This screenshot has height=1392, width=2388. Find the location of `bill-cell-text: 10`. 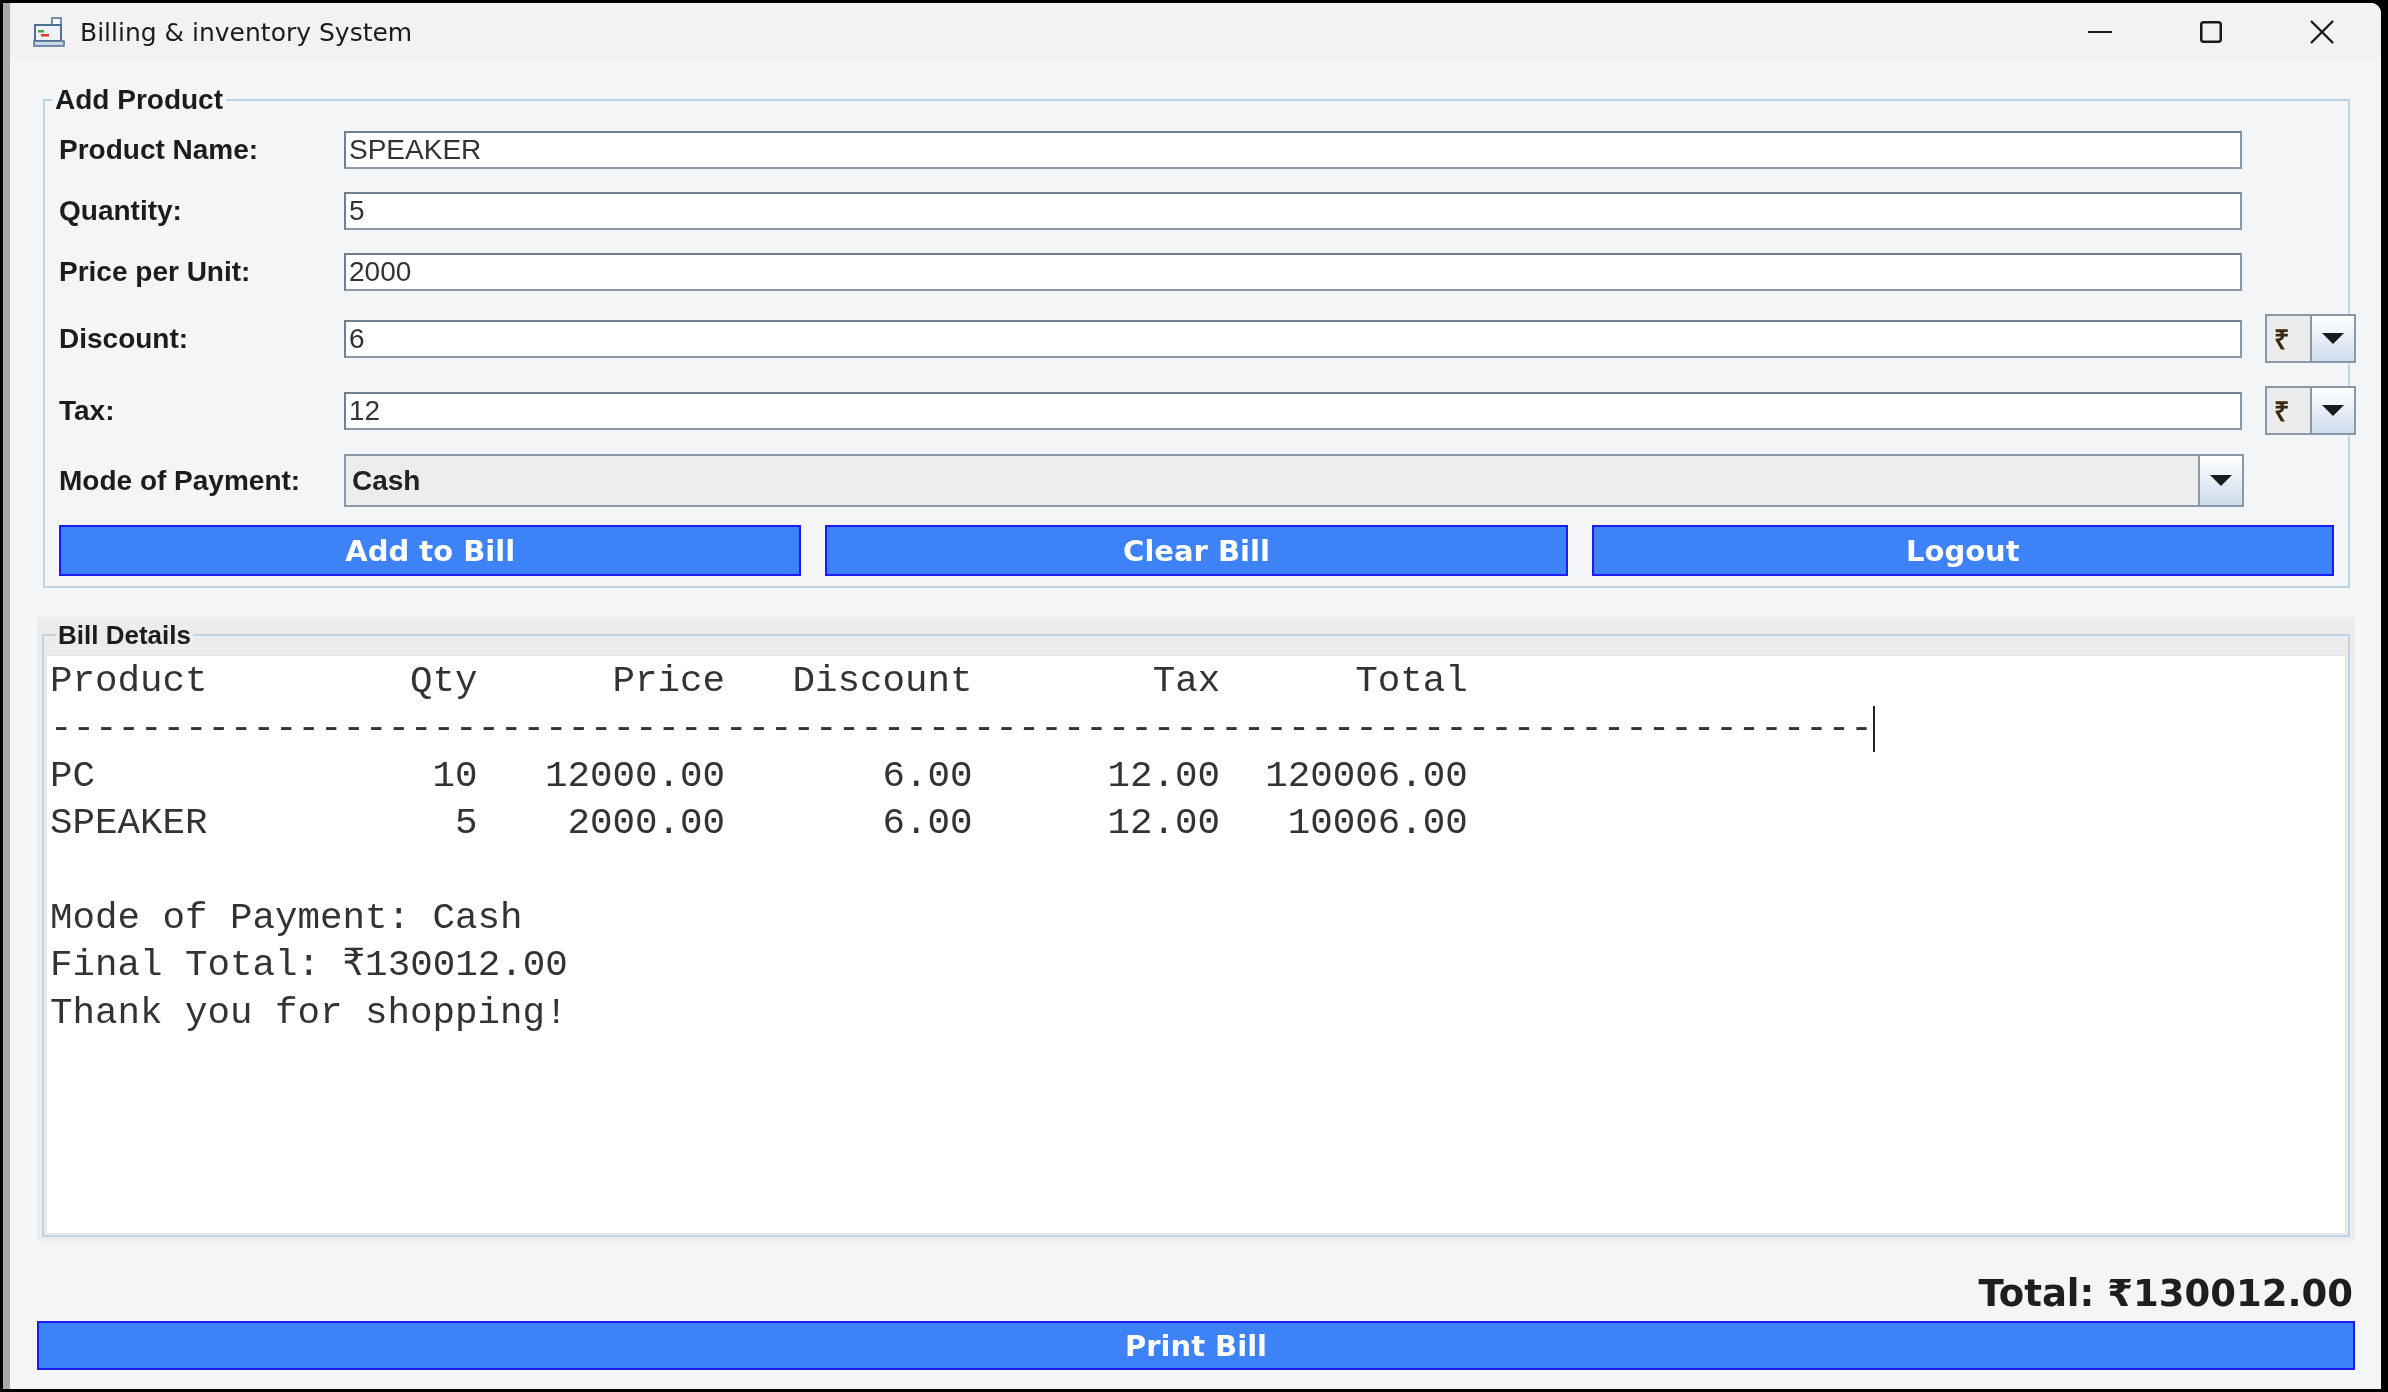

bill-cell-text: 10 is located at coordinates (454, 776).